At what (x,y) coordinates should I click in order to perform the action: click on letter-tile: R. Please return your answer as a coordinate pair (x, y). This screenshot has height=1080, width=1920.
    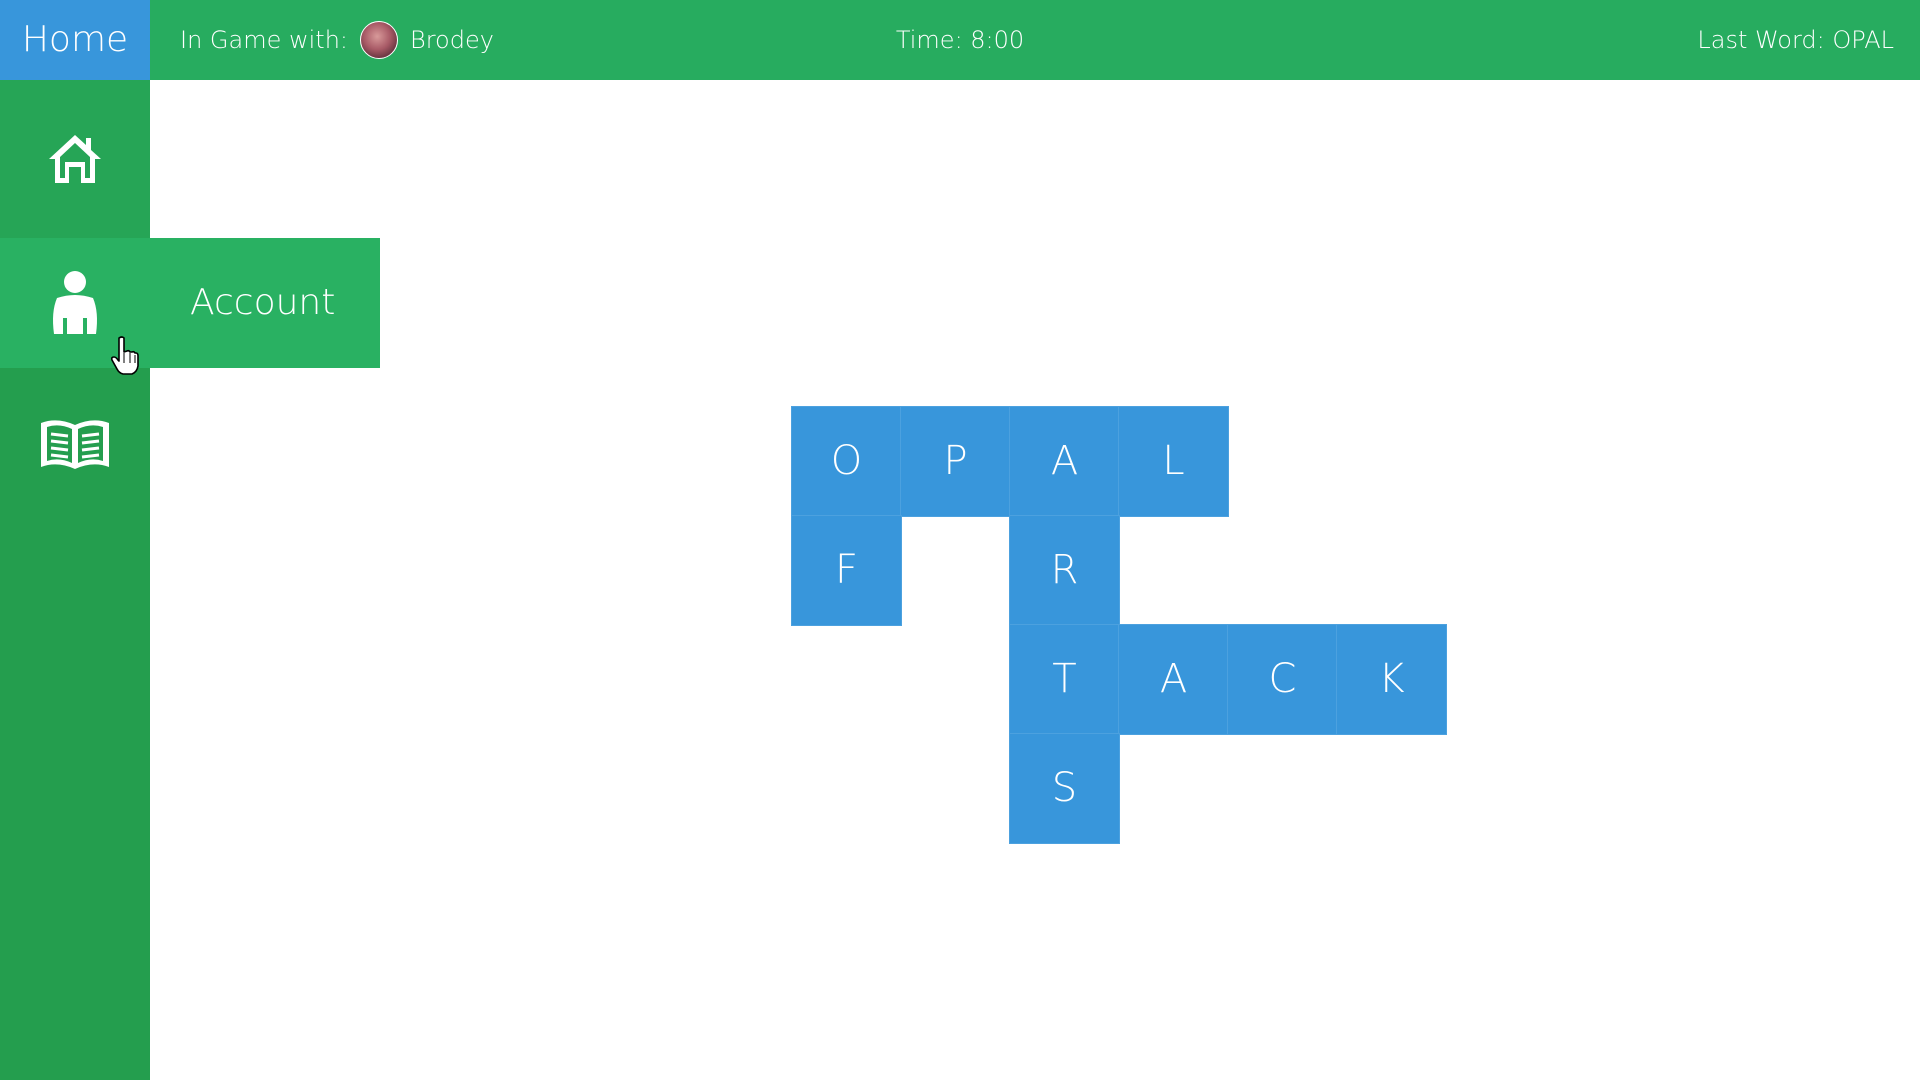
    Looking at the image, I should click on (1064, 570).